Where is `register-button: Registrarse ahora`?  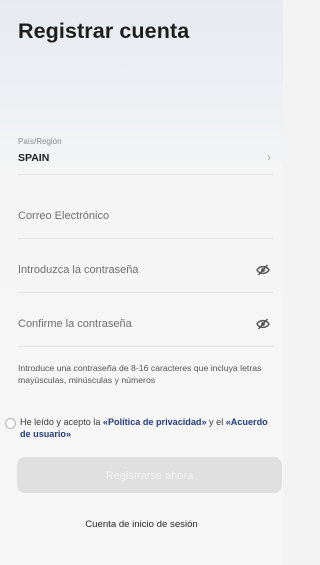
register-button: Registrarse ahora is located at coordinates (149, 475).